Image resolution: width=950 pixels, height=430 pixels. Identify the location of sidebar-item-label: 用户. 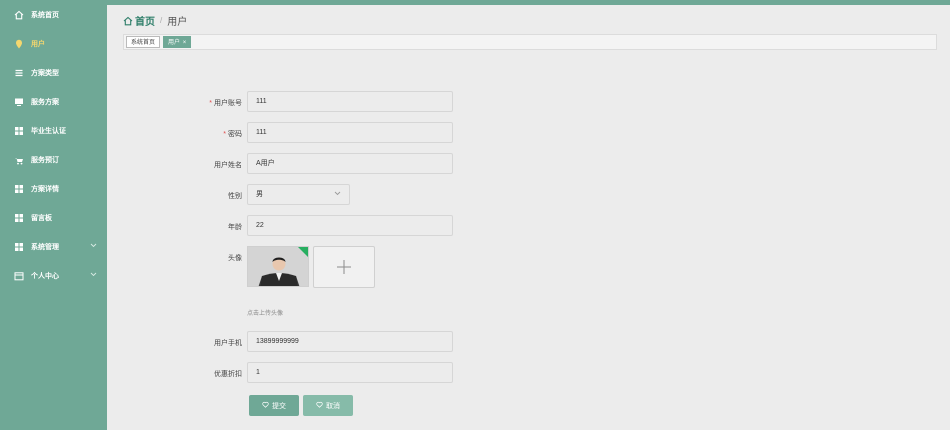
(38, 44).